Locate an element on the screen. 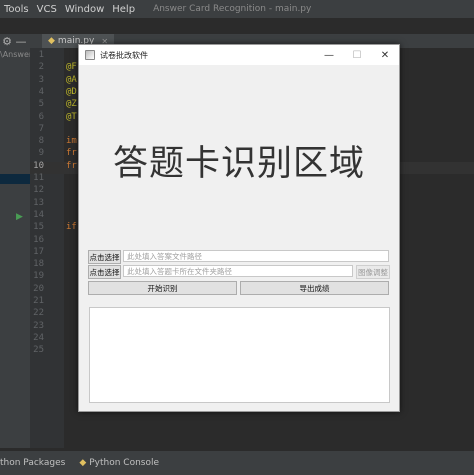  python-console-label: Python Console is located at coordinates (124, 463).